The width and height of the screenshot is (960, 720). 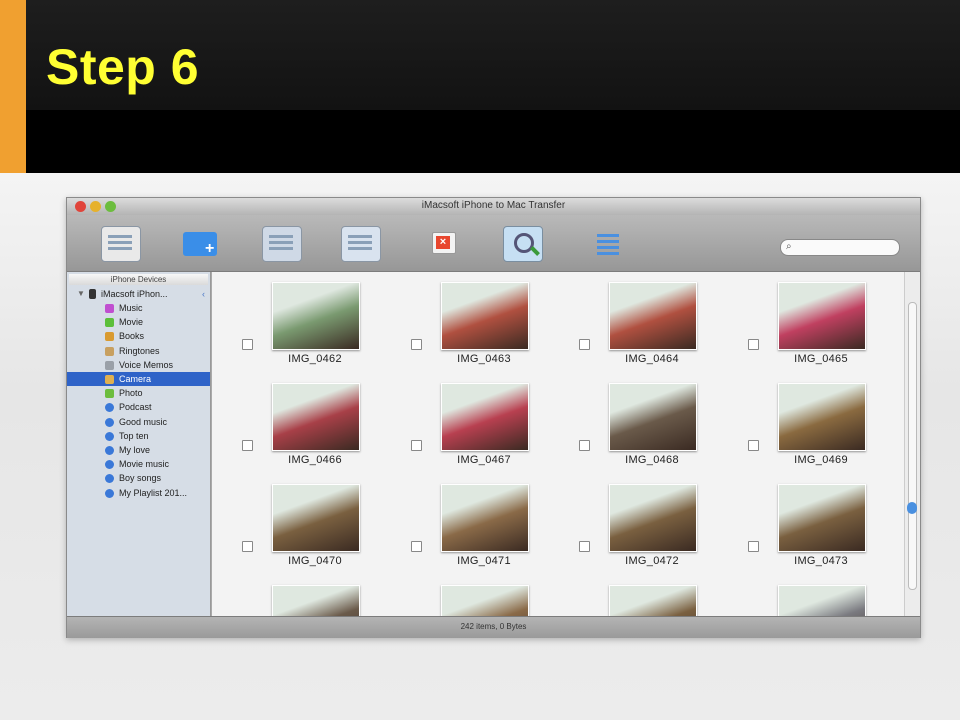 What do you see at coordinates (109, 308) in the screenshot?
I see `music-icon` at bounding box center [109, 308].